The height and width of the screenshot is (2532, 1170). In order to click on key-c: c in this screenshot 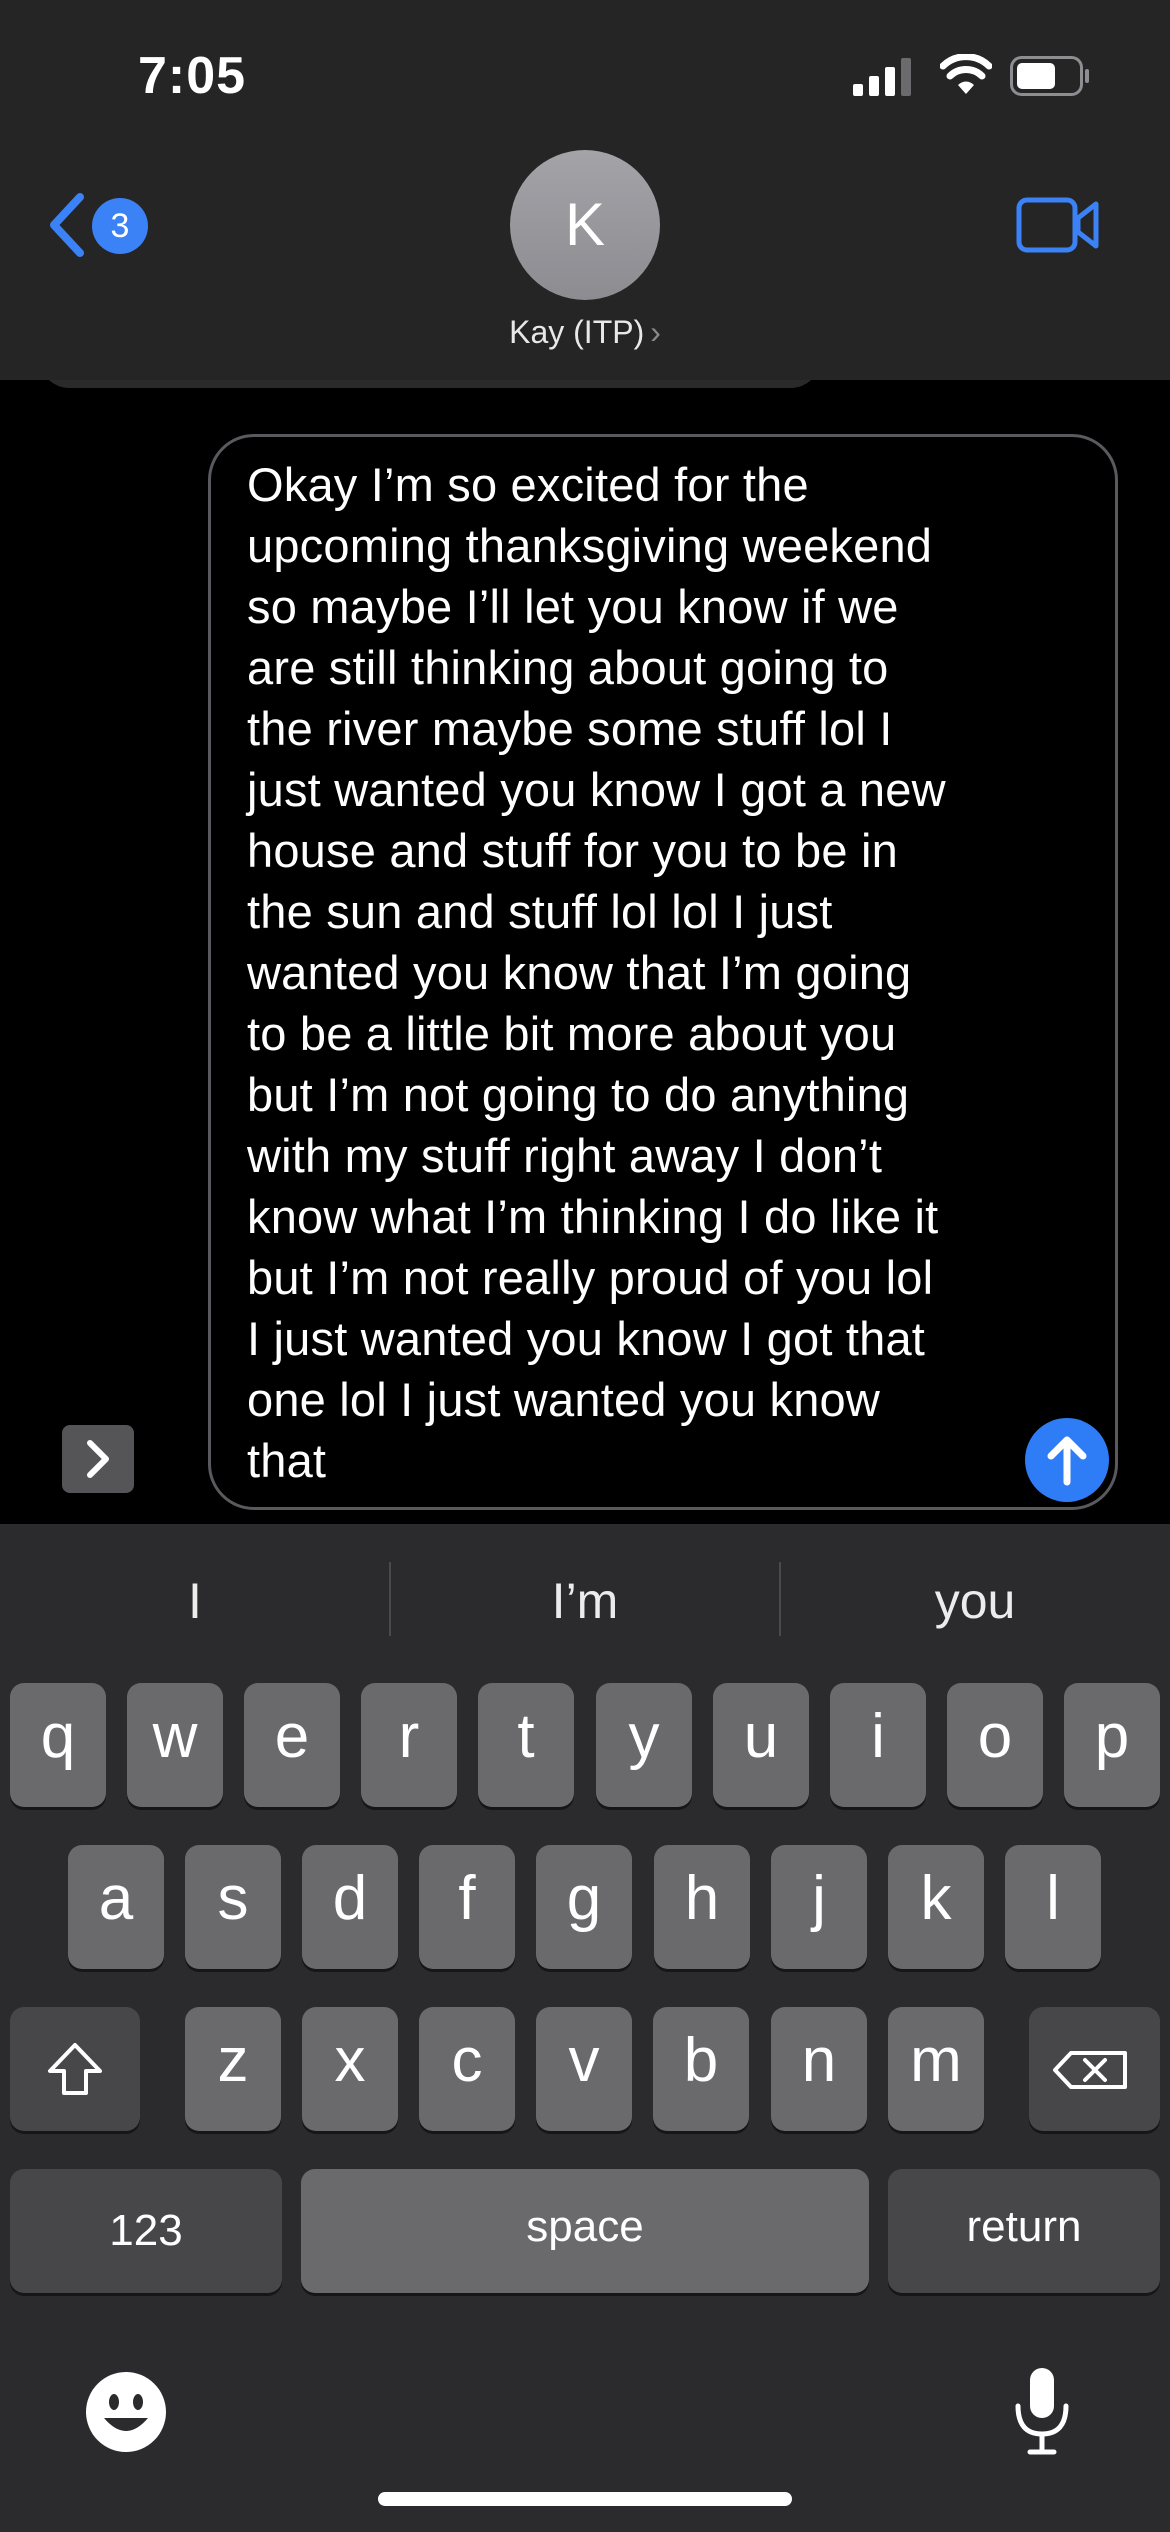, I will do `click(467, 2069)`.